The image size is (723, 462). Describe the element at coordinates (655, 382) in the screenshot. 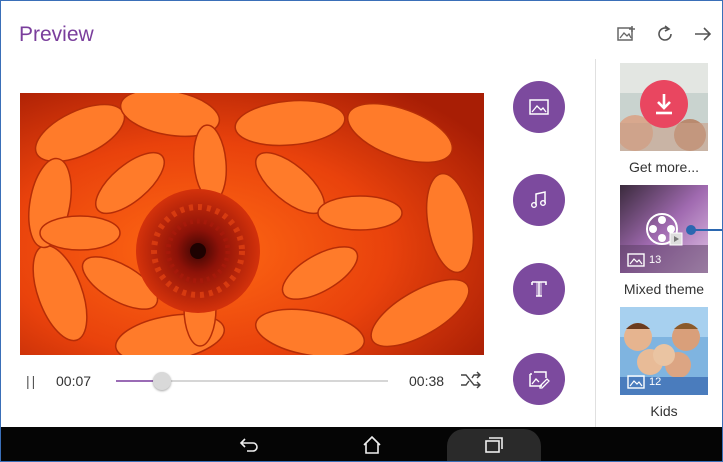

I see `photo-count-value: 12` at that location.